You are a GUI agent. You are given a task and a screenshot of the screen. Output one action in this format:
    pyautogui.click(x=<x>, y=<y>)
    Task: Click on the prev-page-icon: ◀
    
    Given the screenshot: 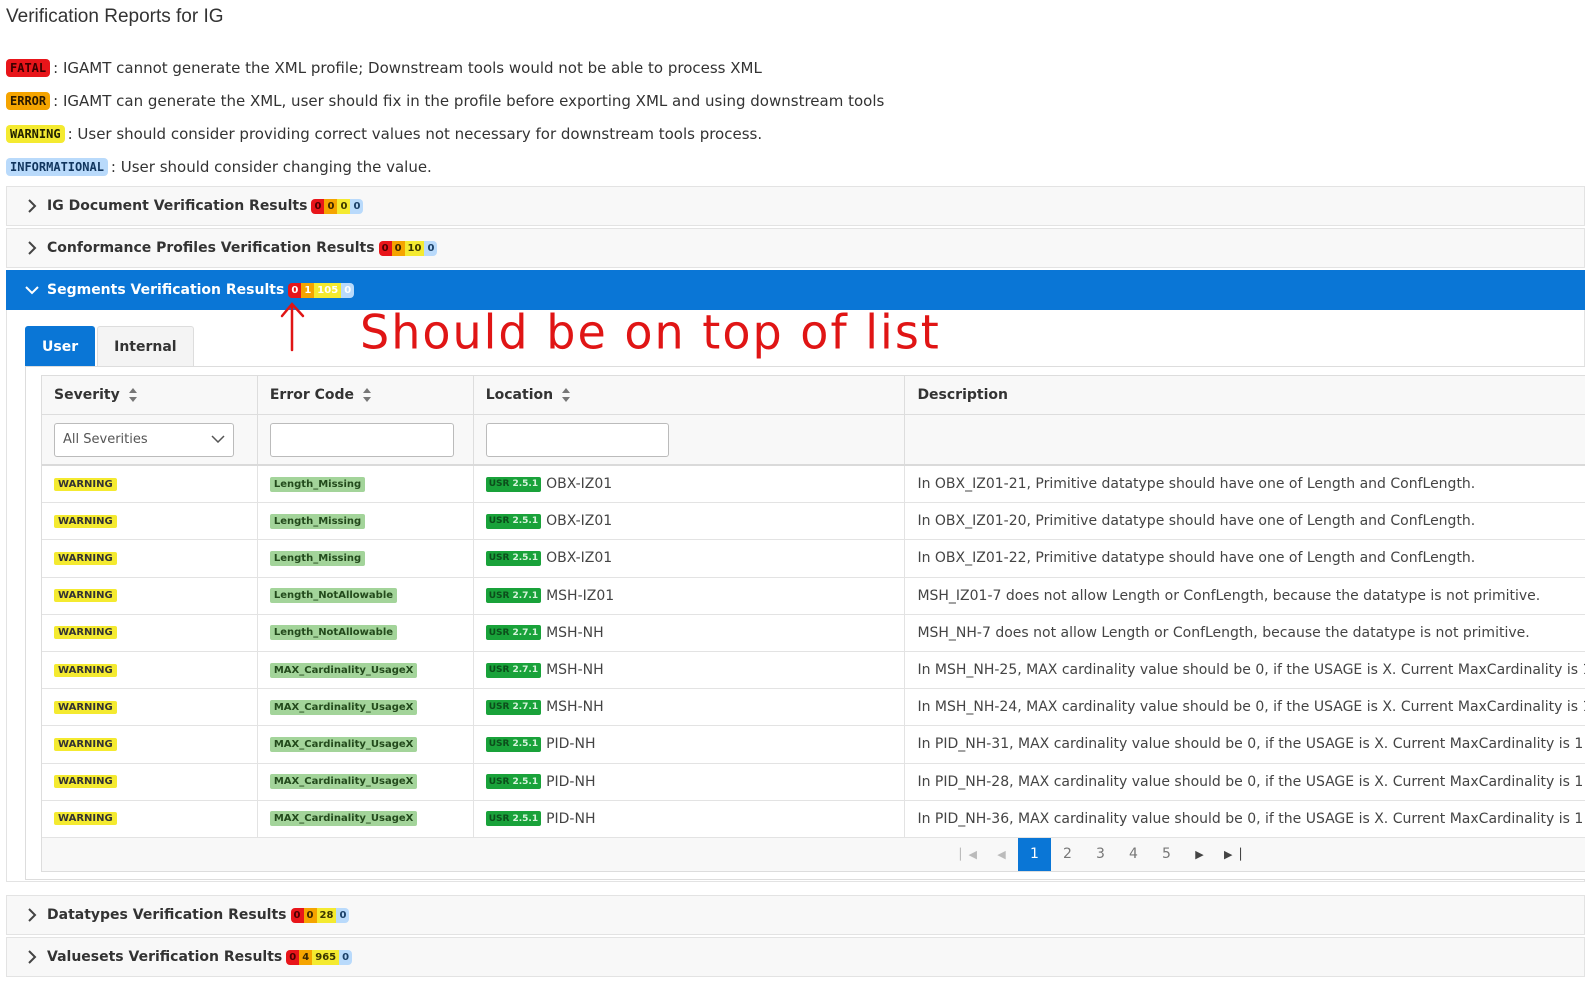 What is the action you would take?
    pyautogui.click(x=1001, y=854)
    